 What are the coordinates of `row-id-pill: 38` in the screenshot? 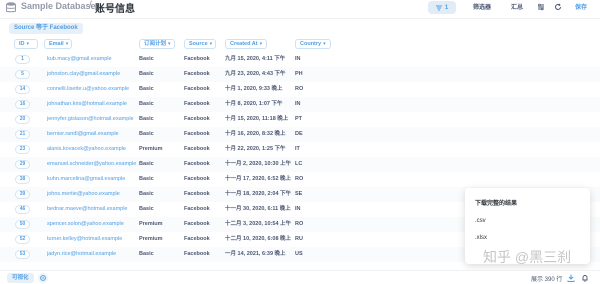 It's located at (22, 179).